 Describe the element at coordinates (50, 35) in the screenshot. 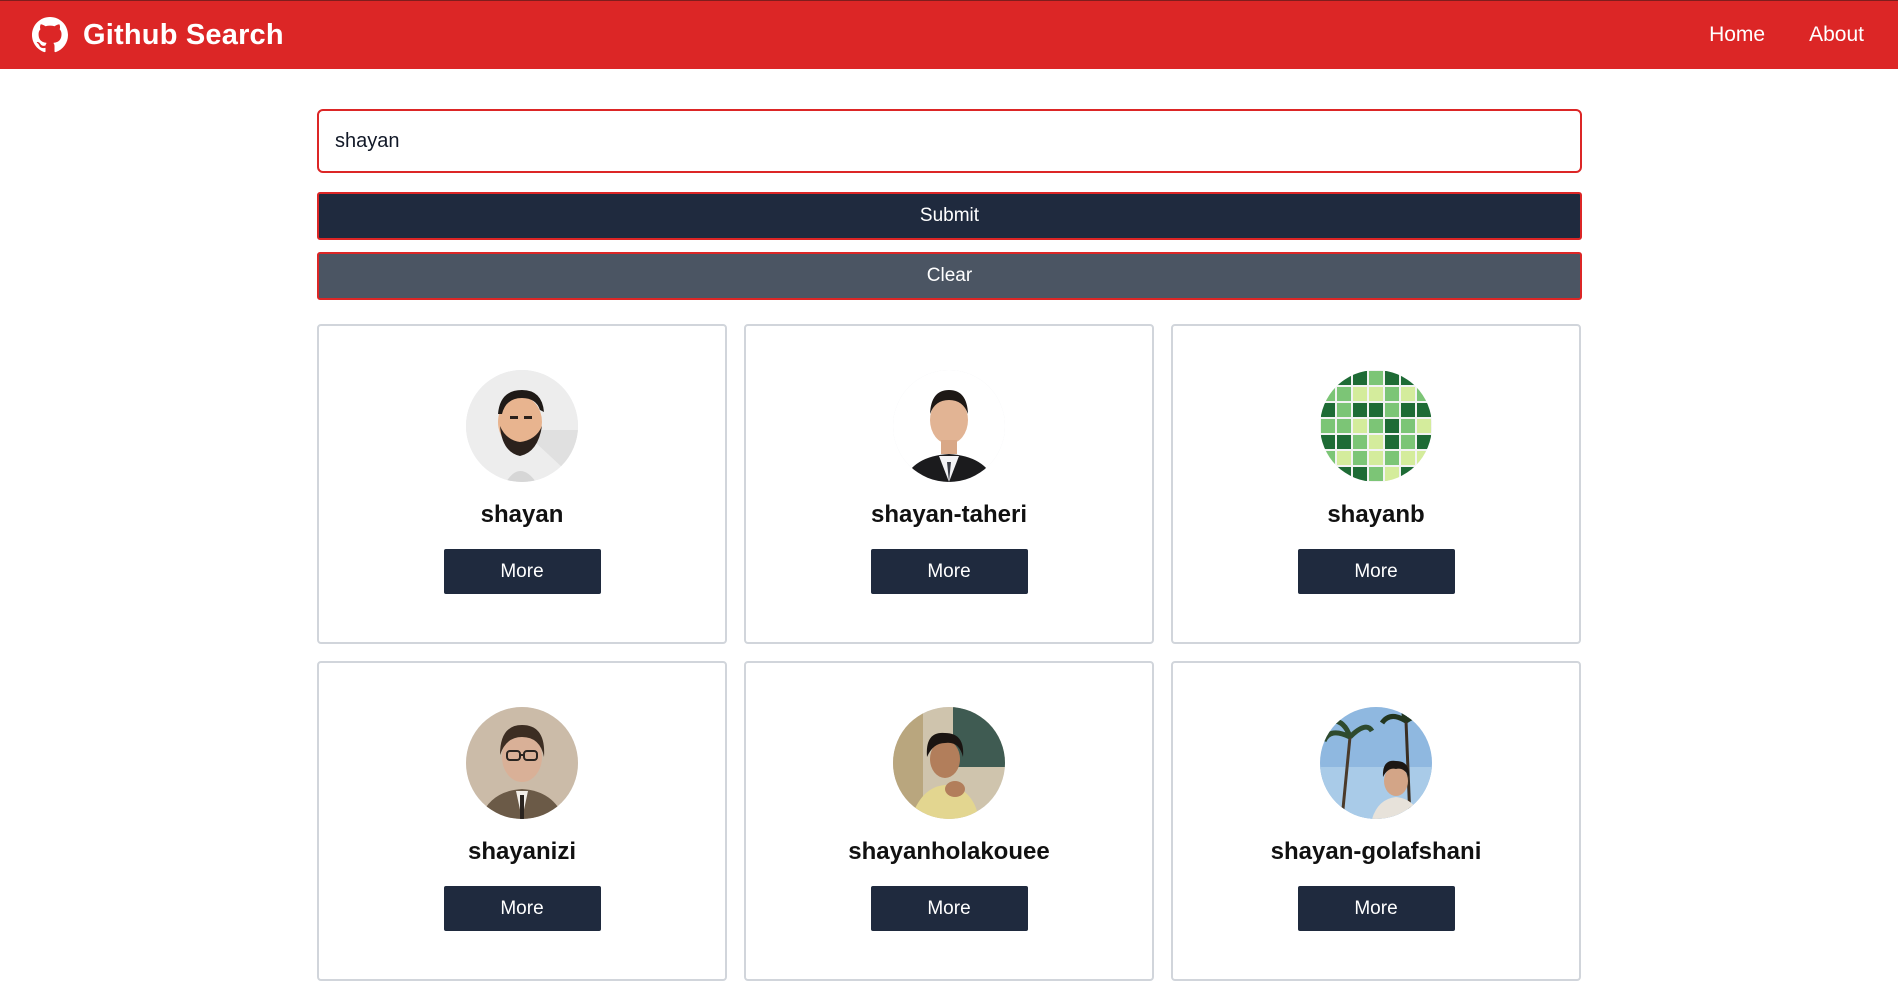

I see `github-icon` at that location.